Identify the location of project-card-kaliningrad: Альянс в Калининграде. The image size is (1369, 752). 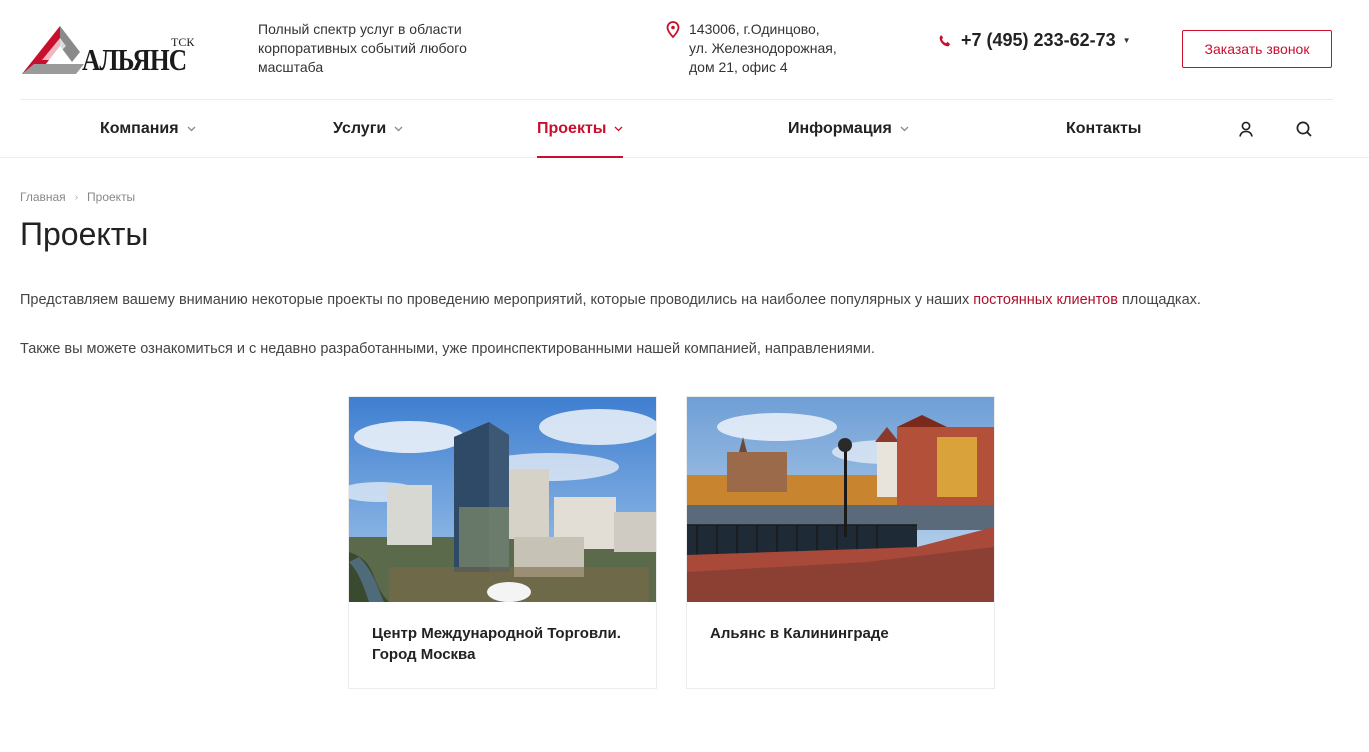
(840, 542).